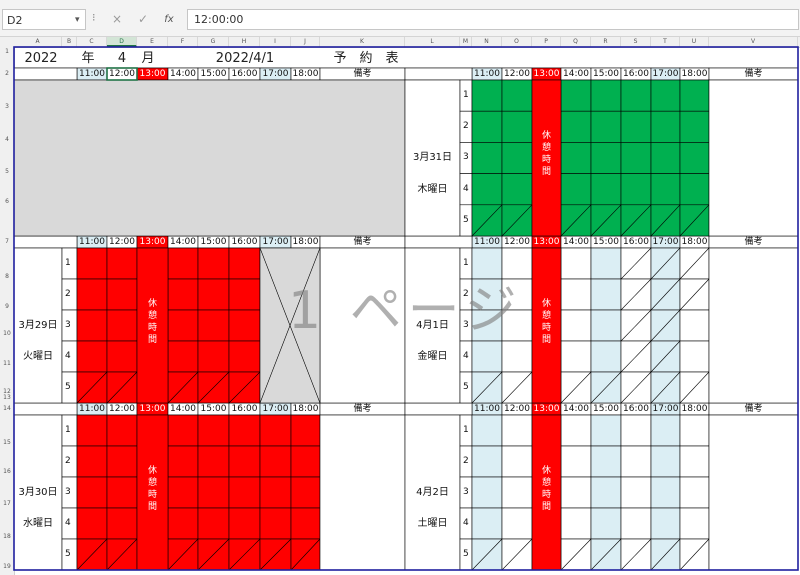 This screenshot has height=575, width=800. Describe the element at coordinates (438, 242) in the screenshot. I see `header-blank` at that location.